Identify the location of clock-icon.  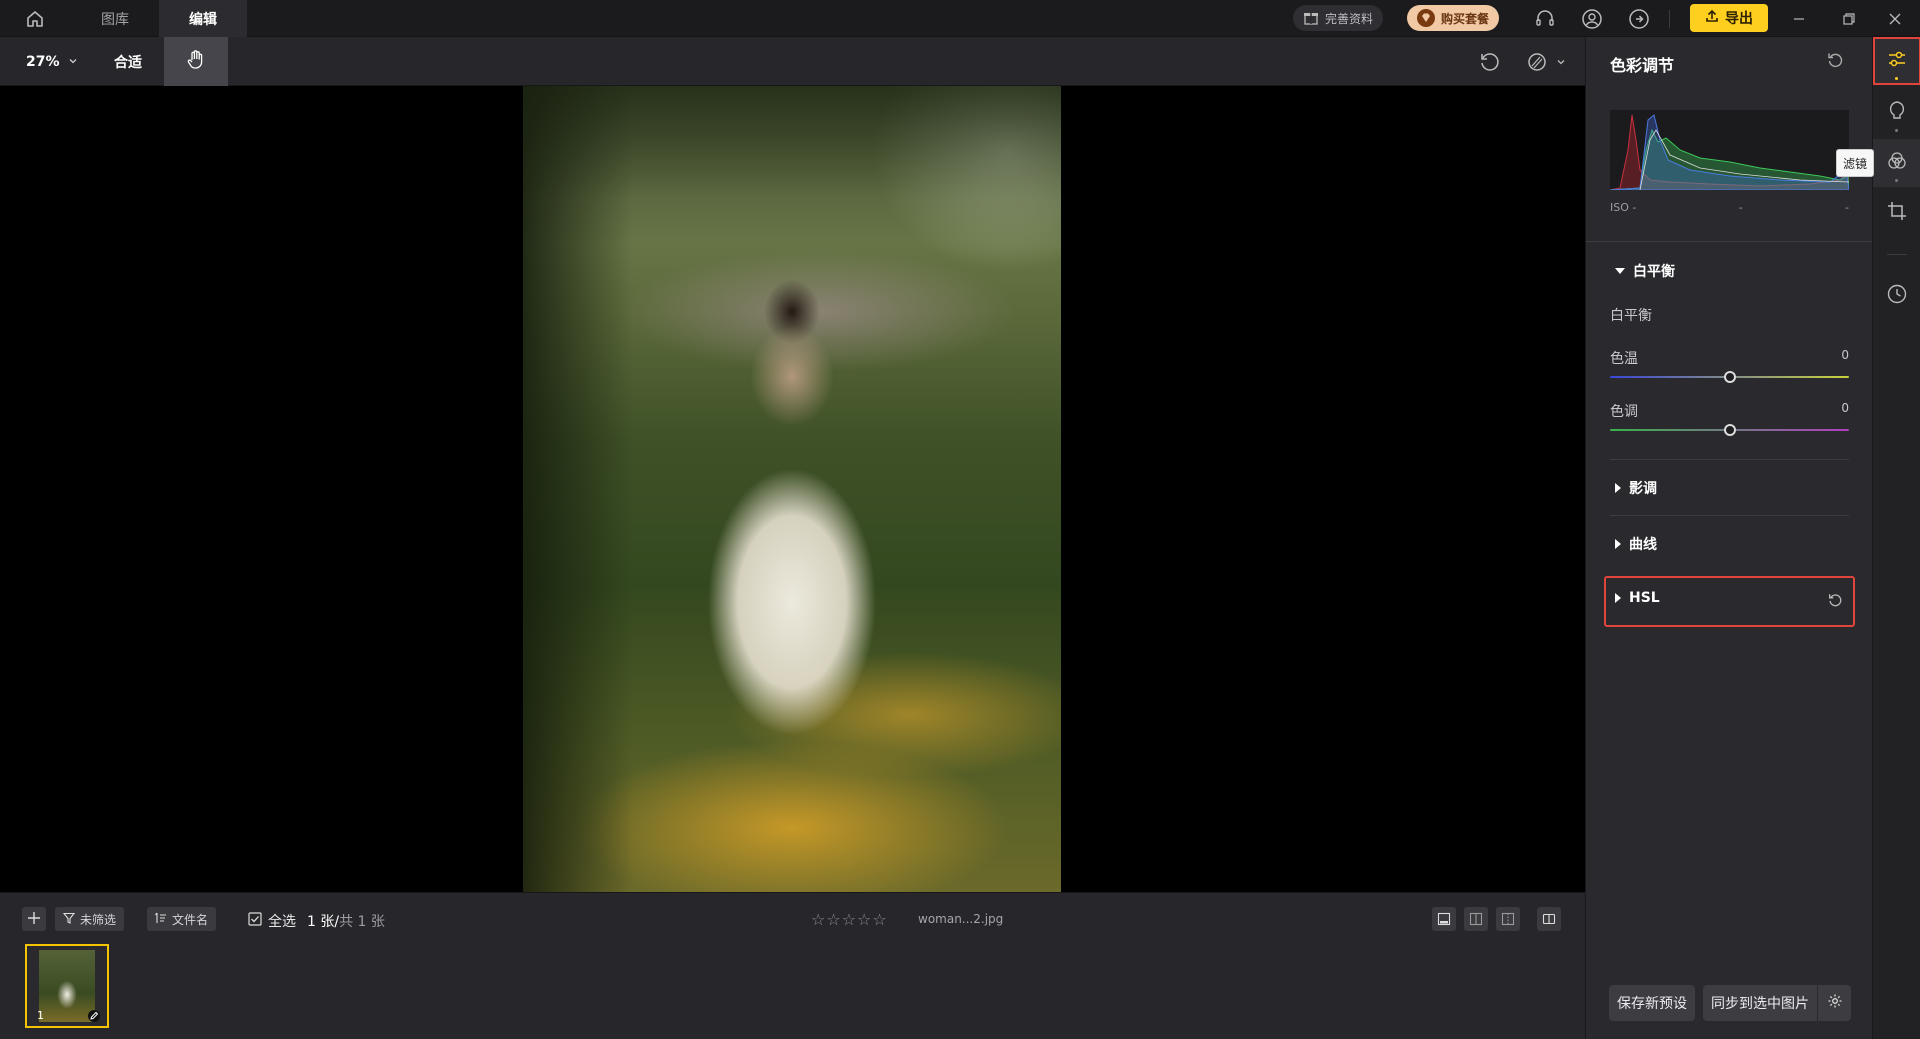
(1897, 296).